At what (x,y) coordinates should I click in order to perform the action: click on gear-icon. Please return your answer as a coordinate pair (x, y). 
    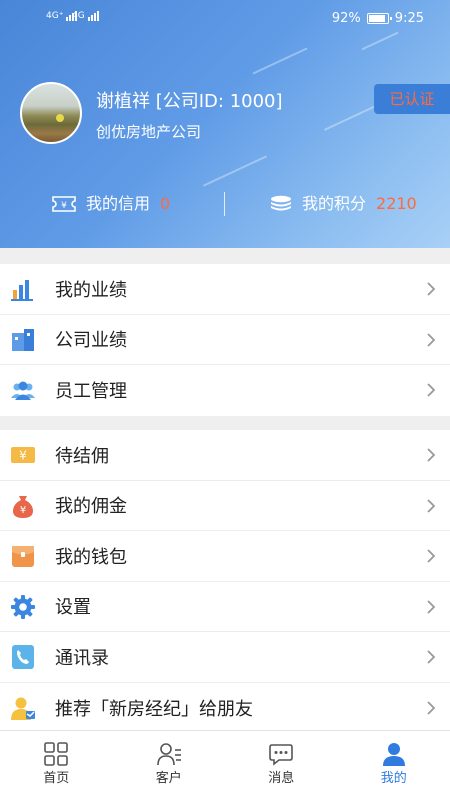
    Looking at the image, I should click on (23, 606).